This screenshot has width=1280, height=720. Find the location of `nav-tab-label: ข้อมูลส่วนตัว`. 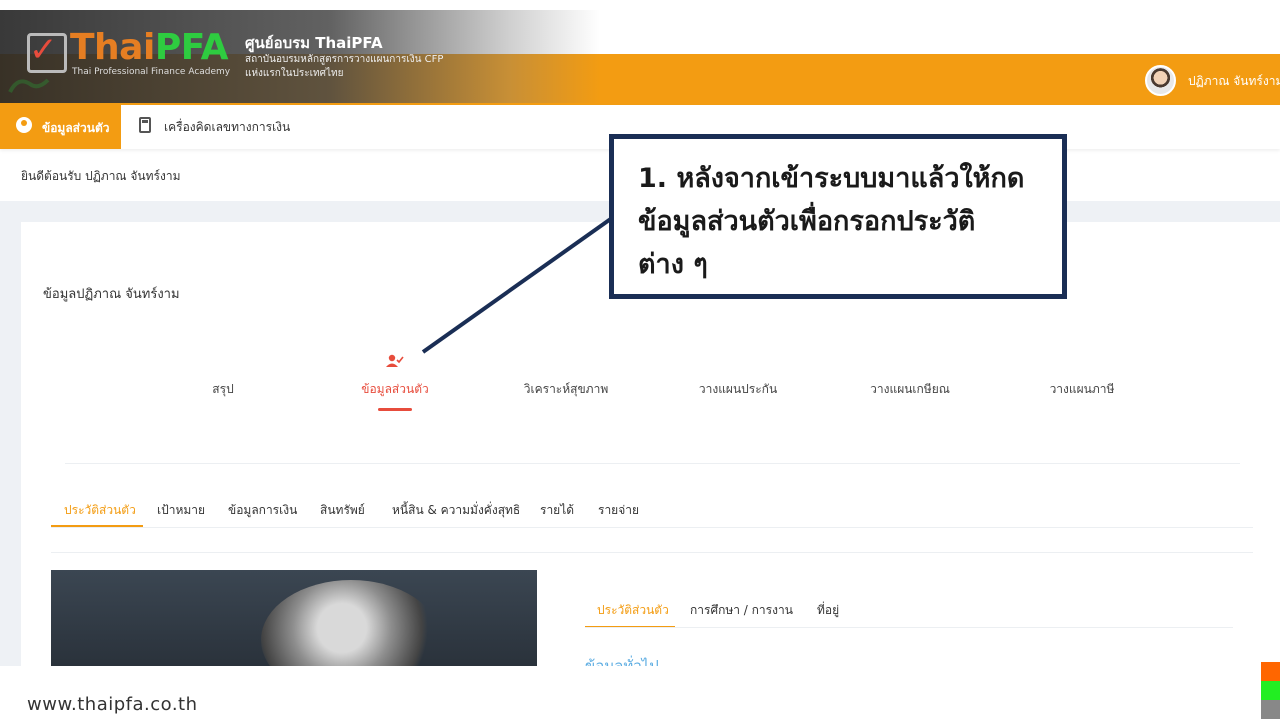

nav-tab-label: ข้อมูลส่วนตัว is located at coordinates (76, 128).